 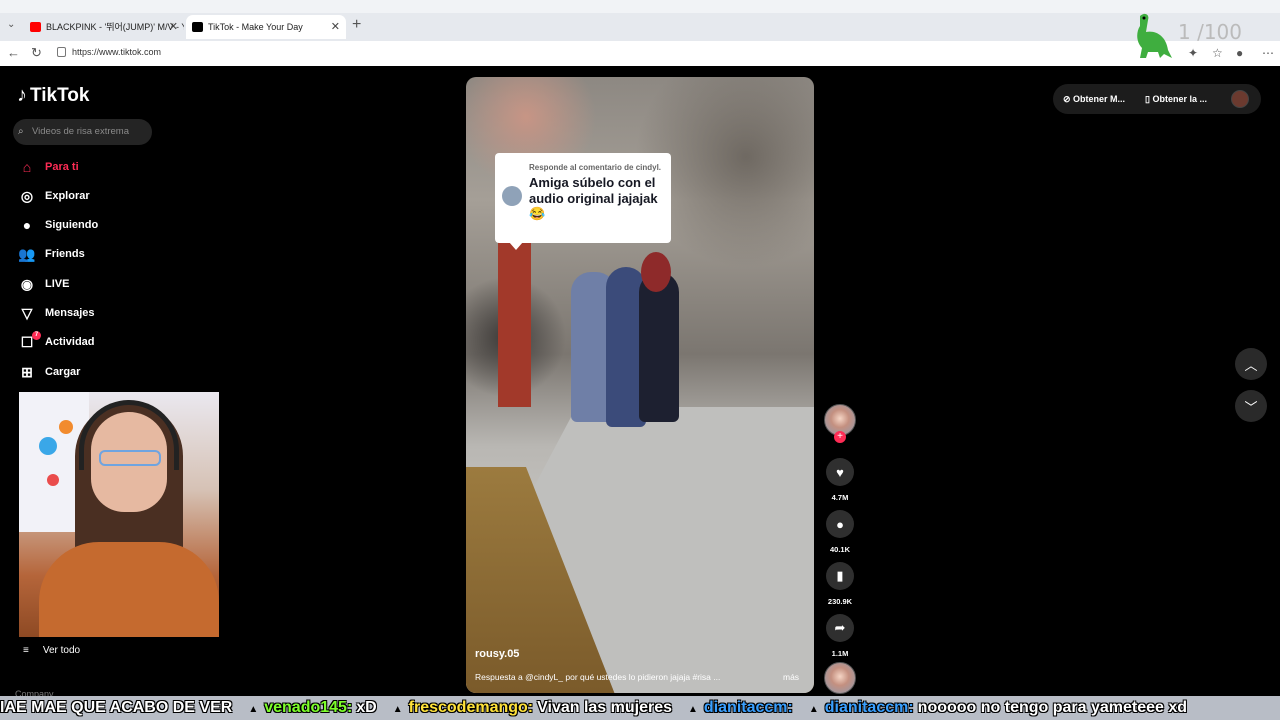 I want to click on like-button: ♥, so click(x=840, y=472).